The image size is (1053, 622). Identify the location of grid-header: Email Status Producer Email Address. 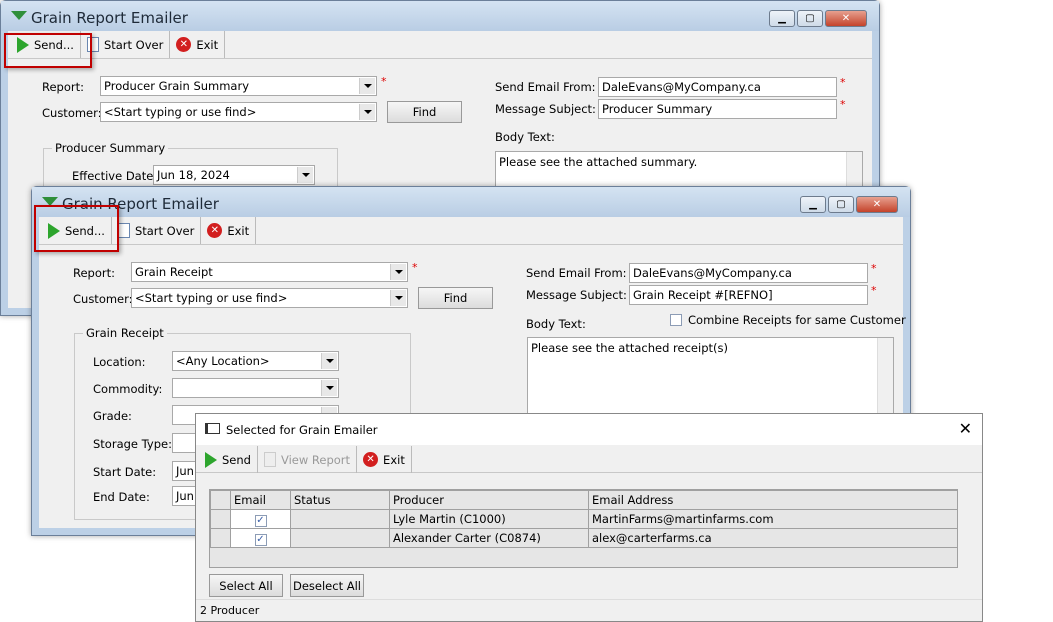
(584, 500).